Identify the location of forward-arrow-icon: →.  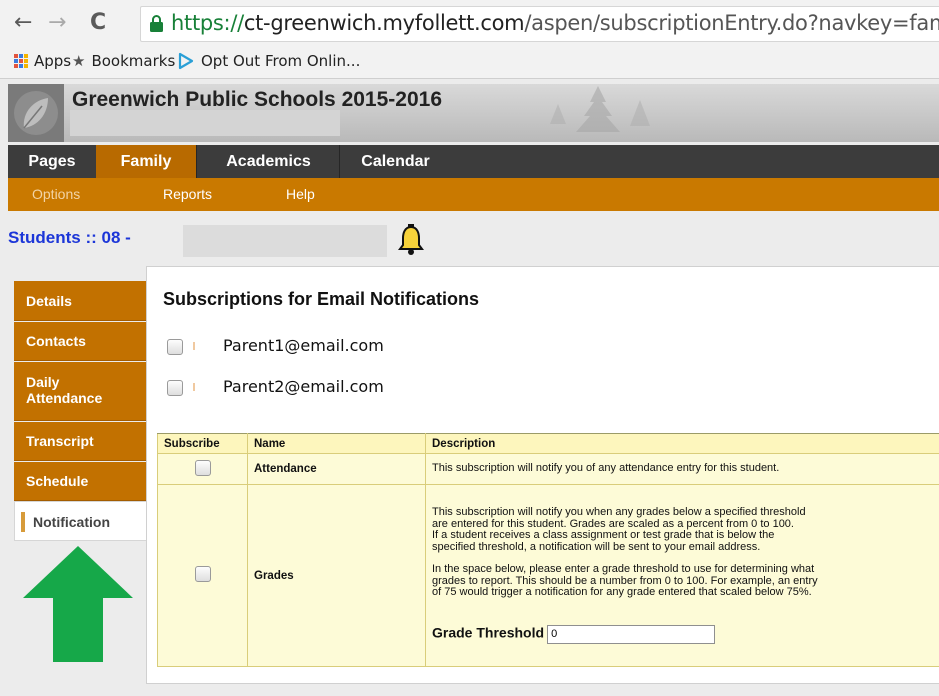
(57, 23).